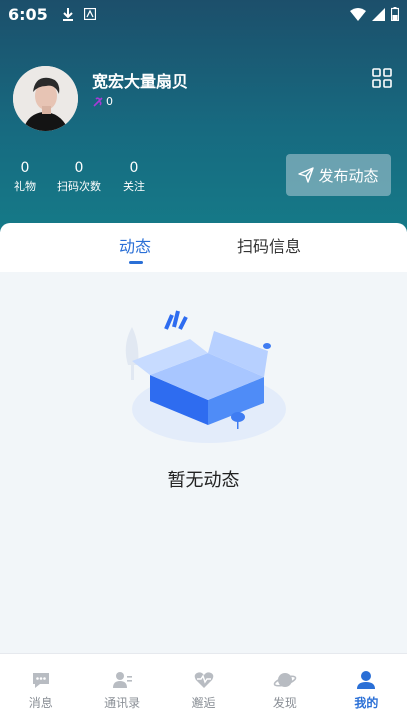  Describe the element at coordinates (203, 480) in the screenshot. I see `empty-state-text: 暂无动态` at that location.